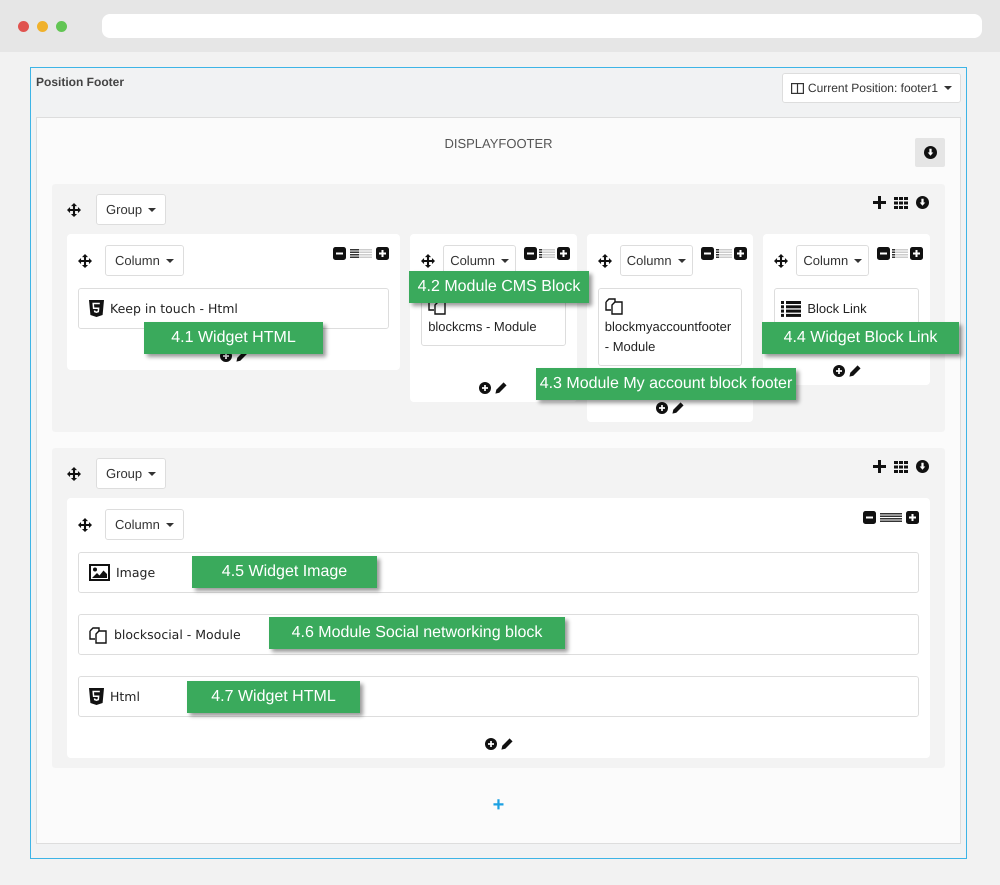 This screenshot has height=885, width=1000. I want to click on image-icon, so click(99, 572).